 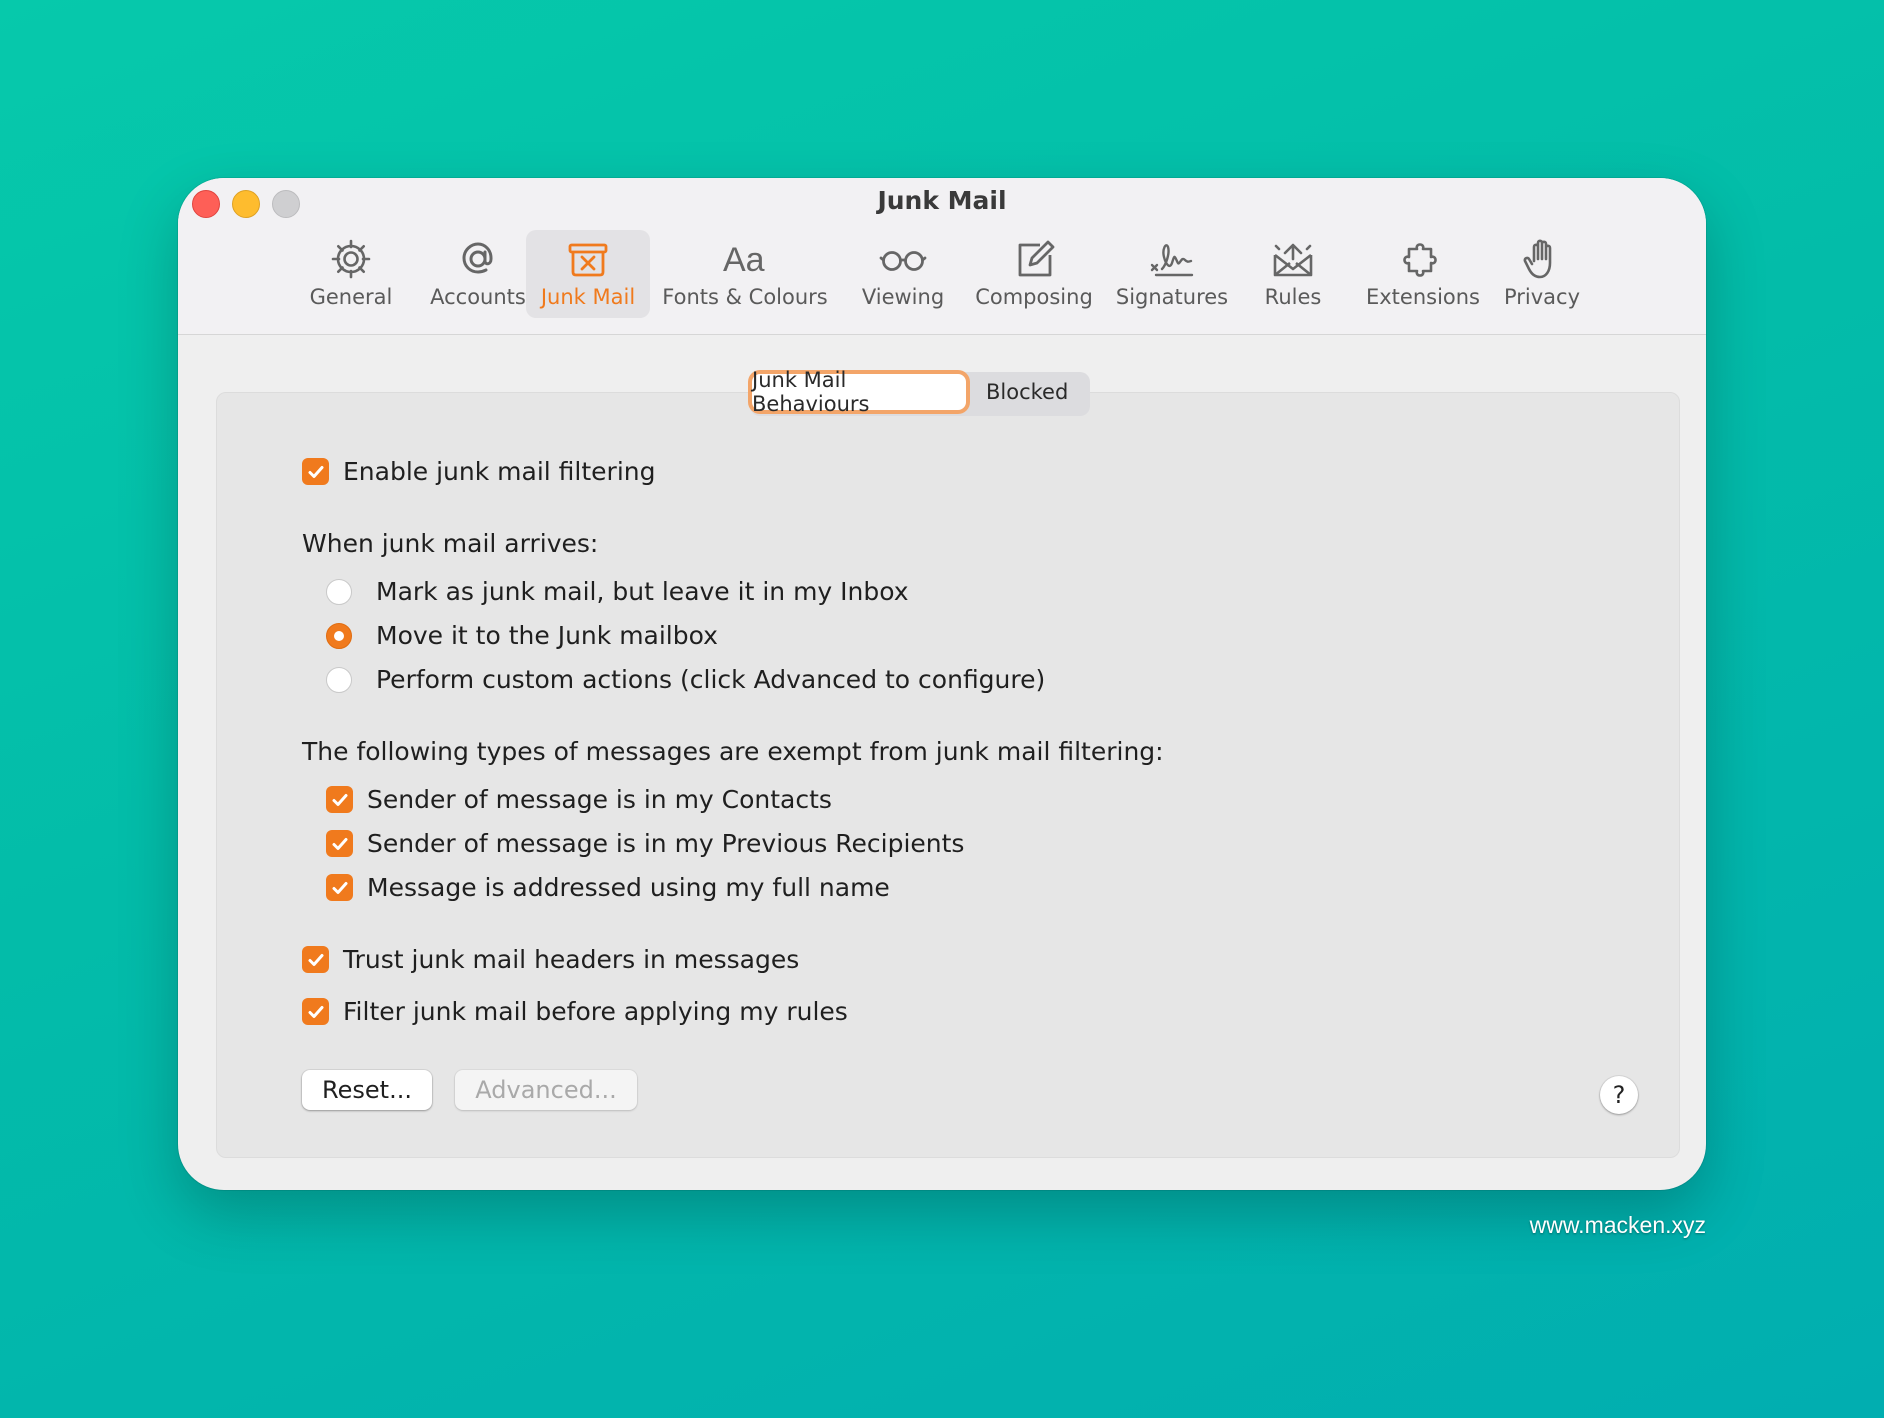 I want to click on exempt-full-name-row: Message is addressed using my full name, so click(x=608, y=887).